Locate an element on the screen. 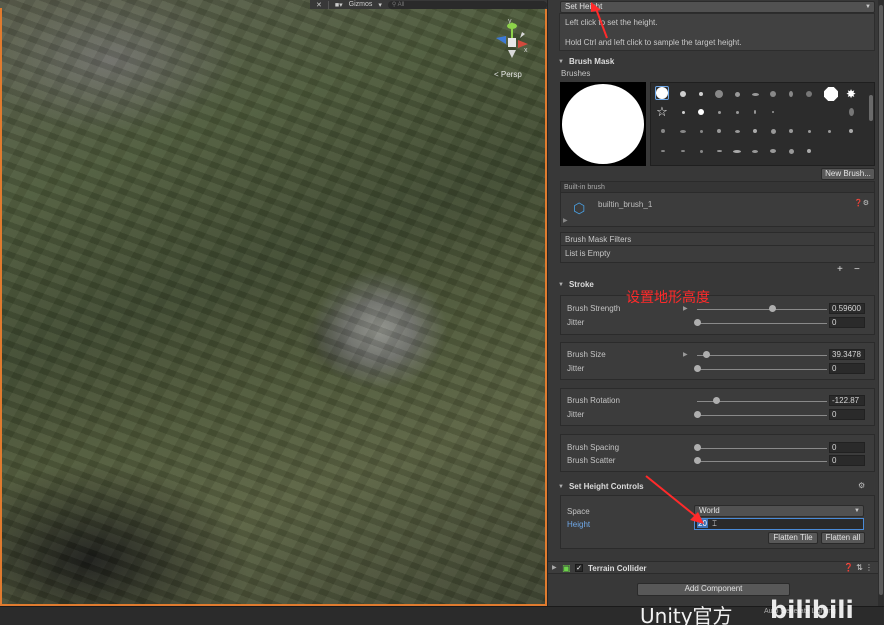 The image size is (884, 625). brush-cell: ☆ is located at coordinates (662, 111).